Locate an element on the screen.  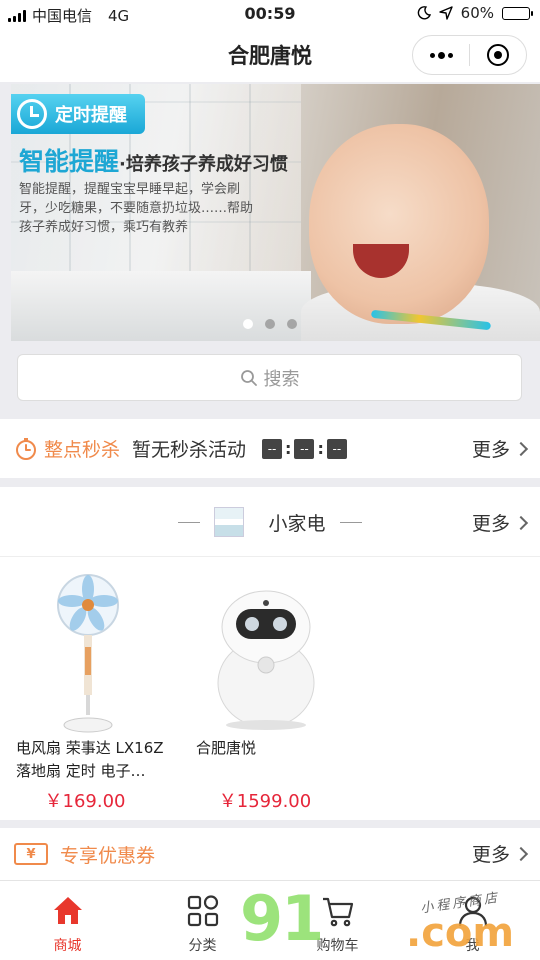
banner-sink is located at coordinates (161, 306).